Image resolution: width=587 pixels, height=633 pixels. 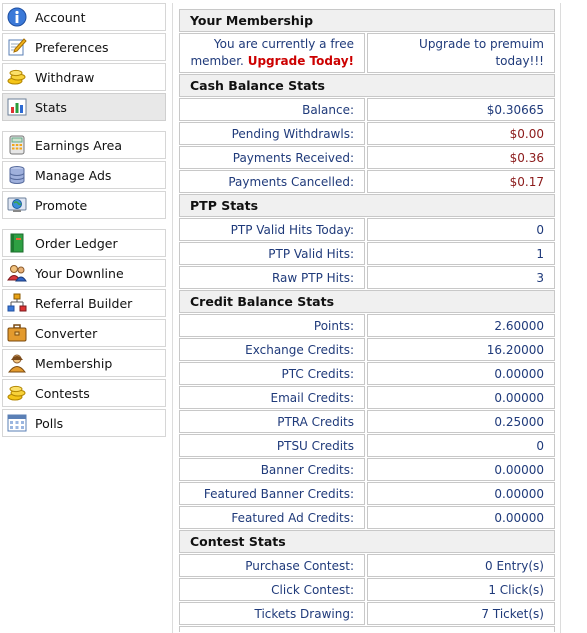 What do you see at coordinates (461, 277) in the screenshot?
I see `stat-value: 3` at bounding box center [461, 277].